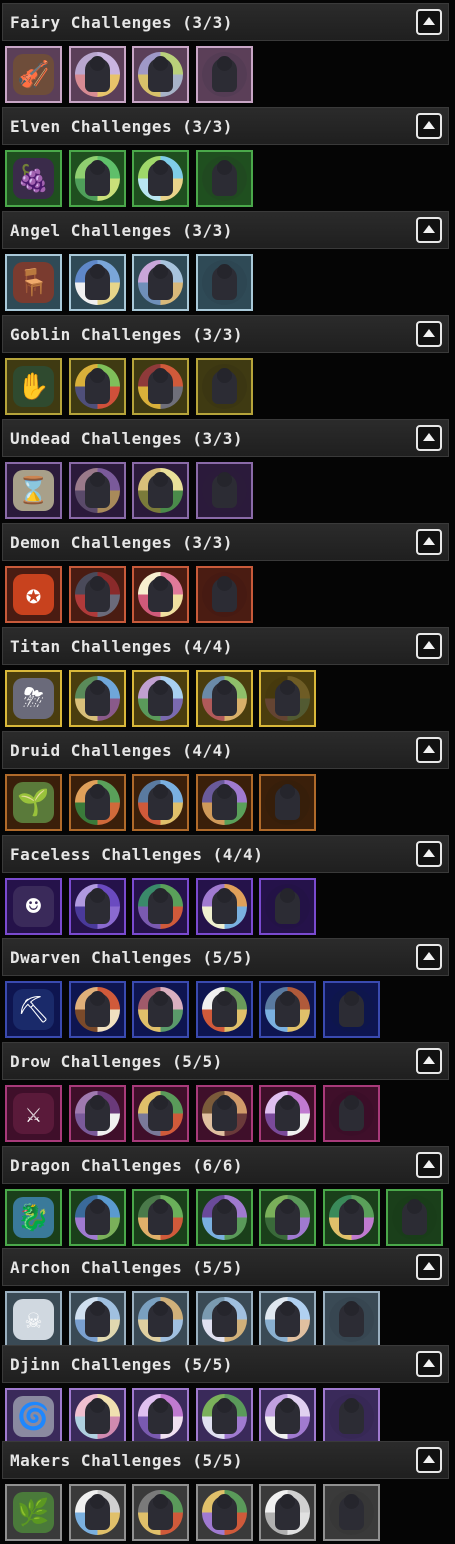  I want to click on section-header: Angel Challenges (3/3), so click(225, 230).